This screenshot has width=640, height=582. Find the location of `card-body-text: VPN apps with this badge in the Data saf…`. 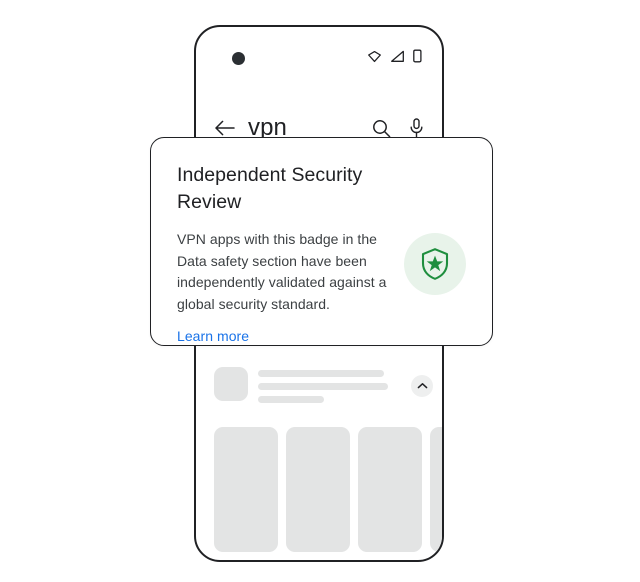

card-body-text: VPN apps with this badge in the Data saf… is located at coordinates (282, 271).